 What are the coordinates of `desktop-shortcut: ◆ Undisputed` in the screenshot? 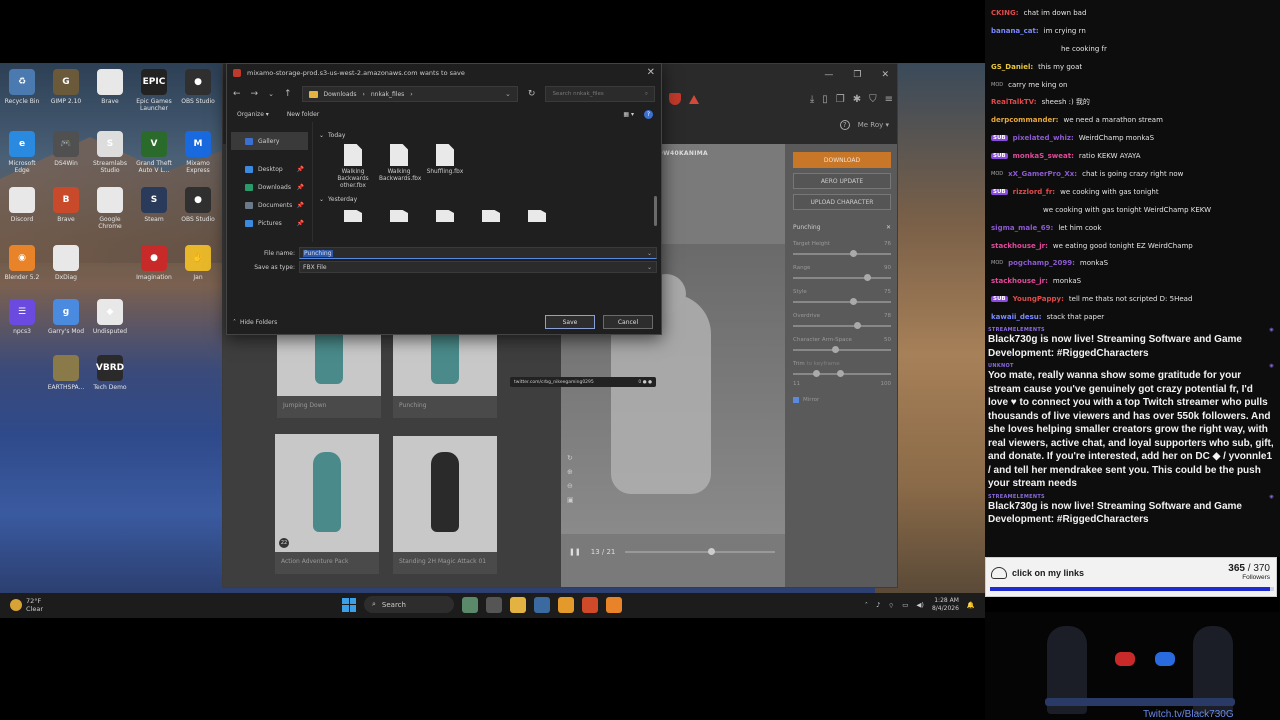 It's located at (110, 317).